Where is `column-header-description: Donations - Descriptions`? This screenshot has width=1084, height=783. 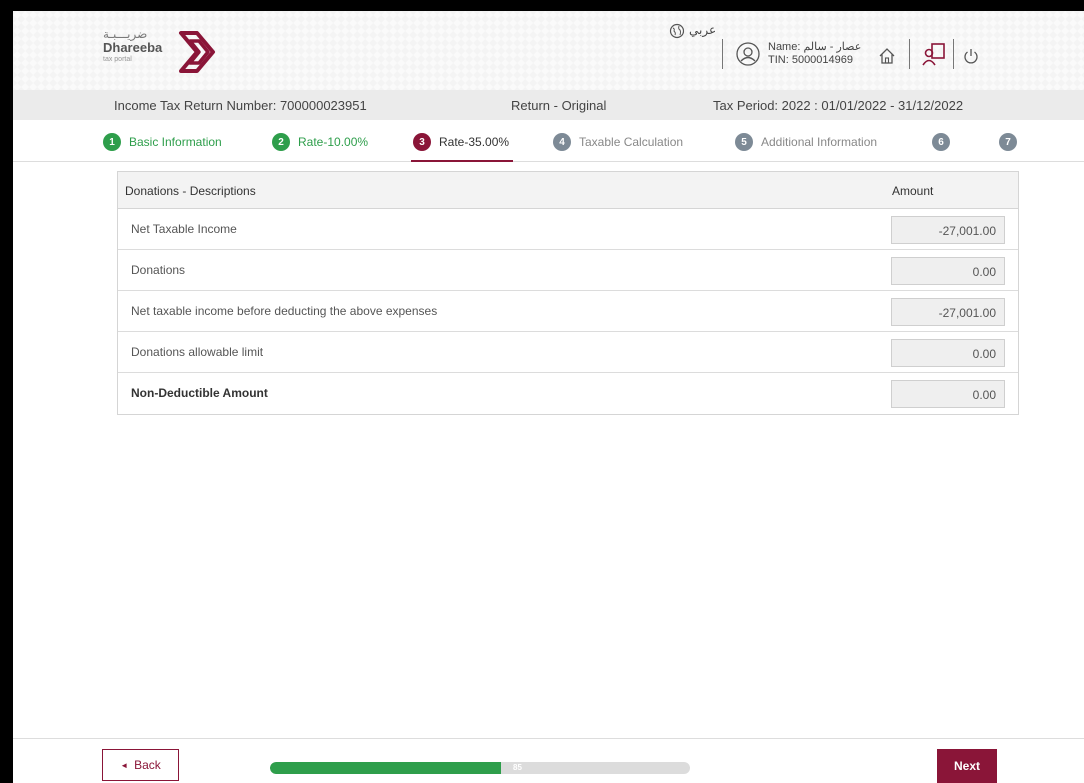
column-header-description: Donations - Descriptions is located at coordinates (190, 191).